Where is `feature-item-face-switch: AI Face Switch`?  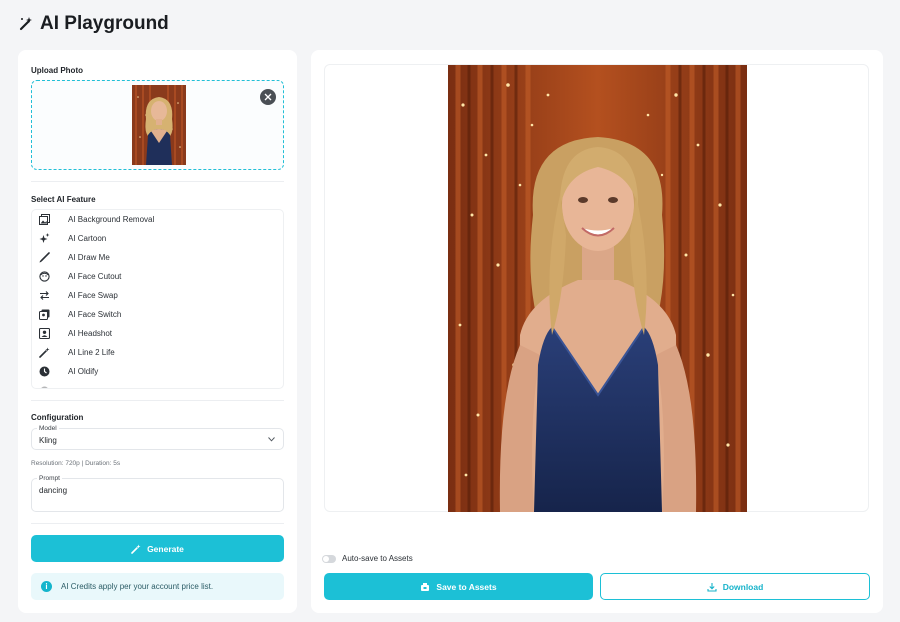
feature-item-face-switch: AI Face Switch is located at coordinates (157, 314).